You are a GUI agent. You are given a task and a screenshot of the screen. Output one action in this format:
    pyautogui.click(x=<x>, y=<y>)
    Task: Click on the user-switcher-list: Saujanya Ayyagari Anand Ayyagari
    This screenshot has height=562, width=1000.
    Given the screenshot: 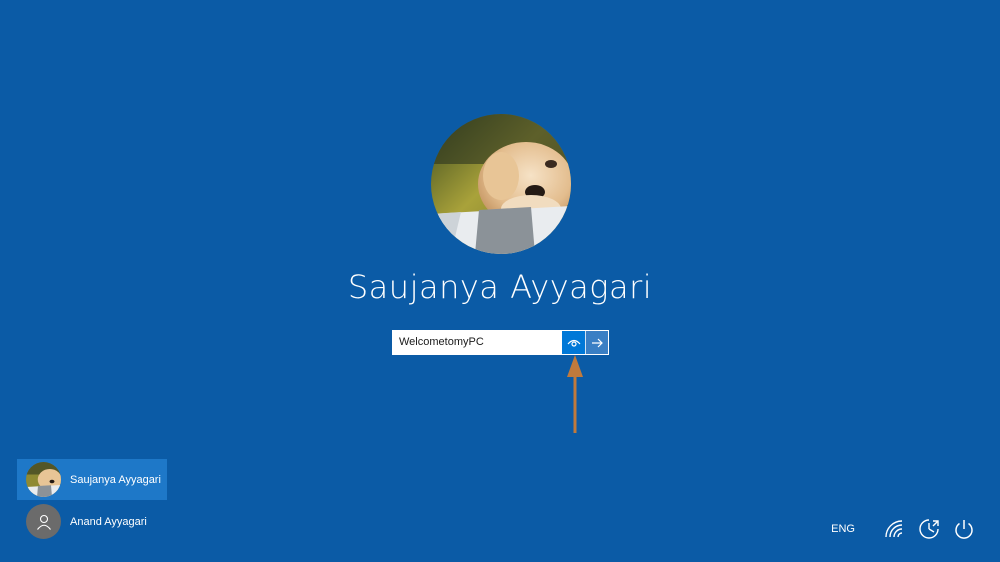 What is the action you would take?
    pyautogui.click(x=92, y=501)
    